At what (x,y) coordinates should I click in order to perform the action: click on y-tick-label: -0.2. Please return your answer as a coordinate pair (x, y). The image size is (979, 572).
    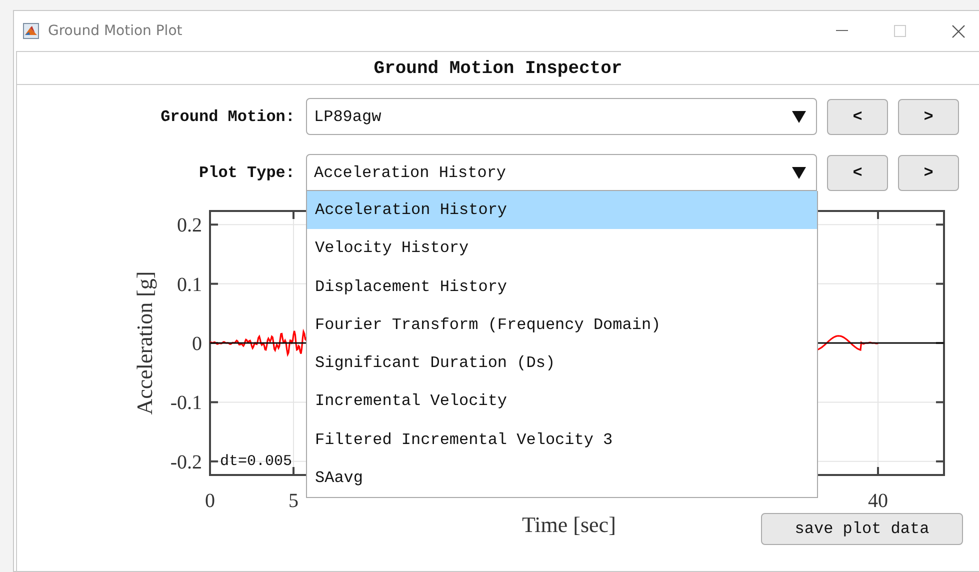
    Looking at the image, I should click on (186, 462).